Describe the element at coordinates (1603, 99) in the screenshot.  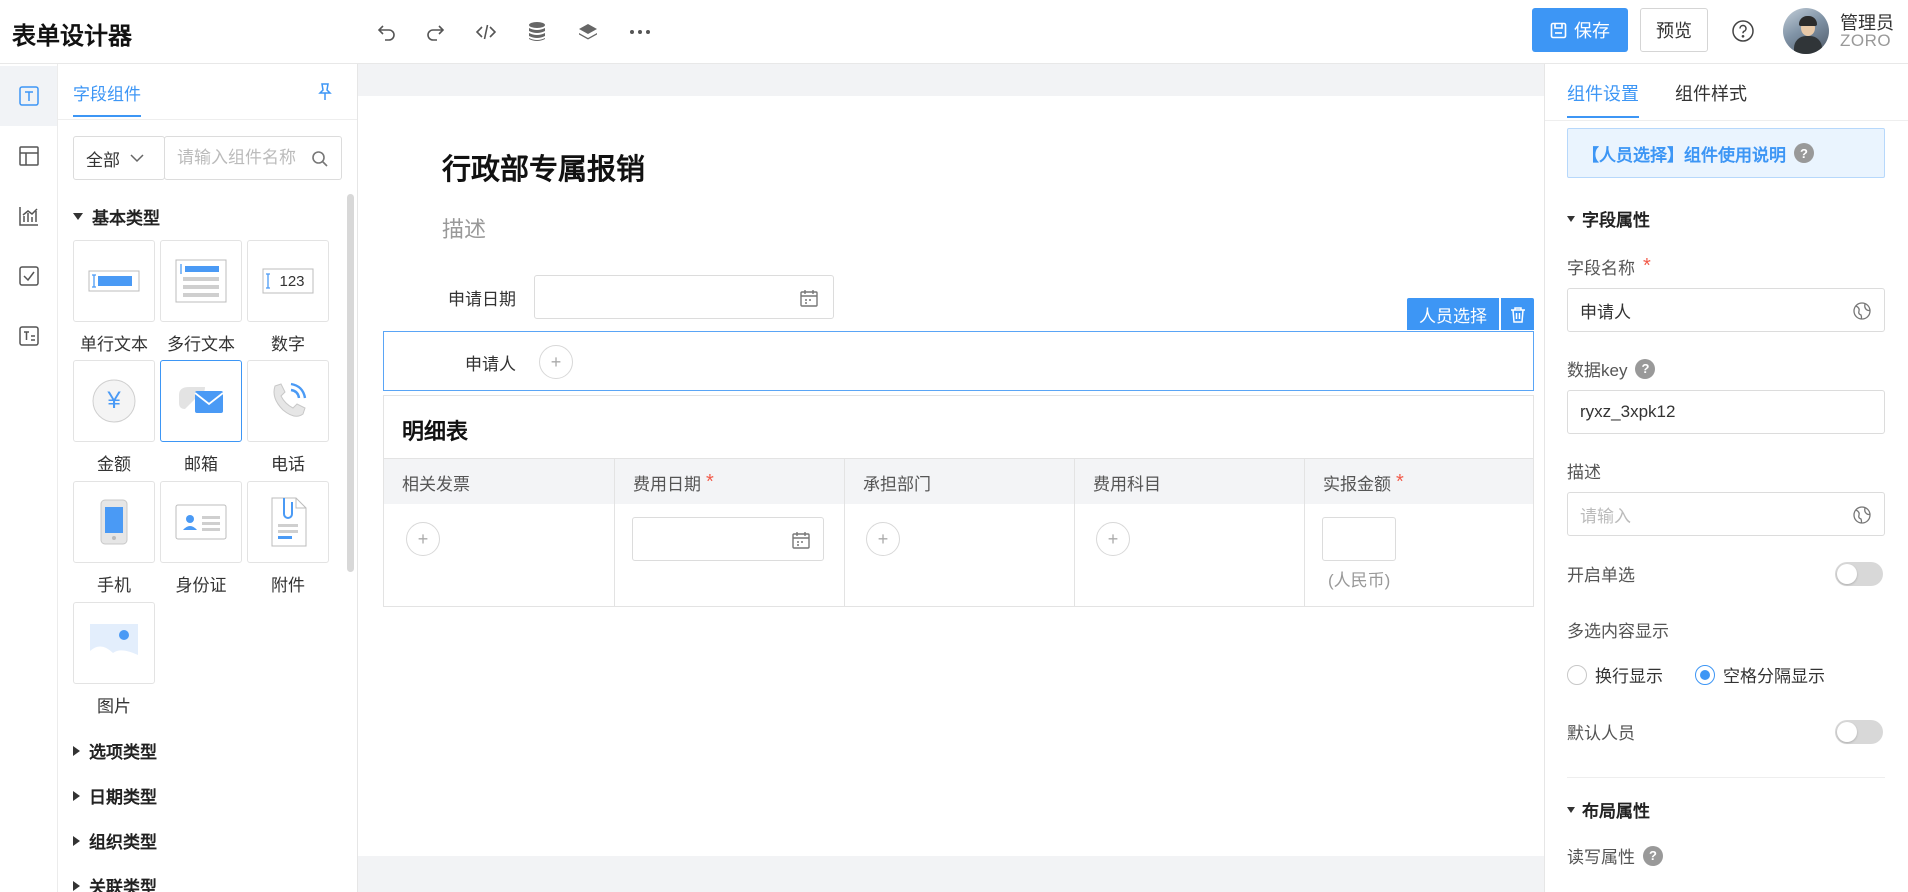
I see `tab-component-settings: 组件设置` at that location.